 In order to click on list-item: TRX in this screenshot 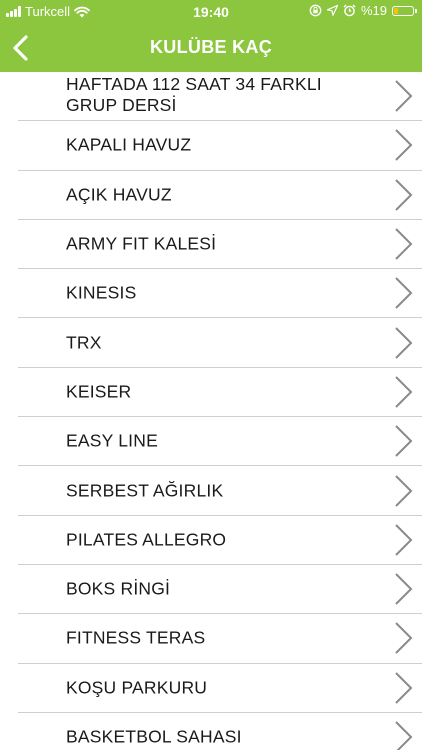, I will do `click(220, 343)`.